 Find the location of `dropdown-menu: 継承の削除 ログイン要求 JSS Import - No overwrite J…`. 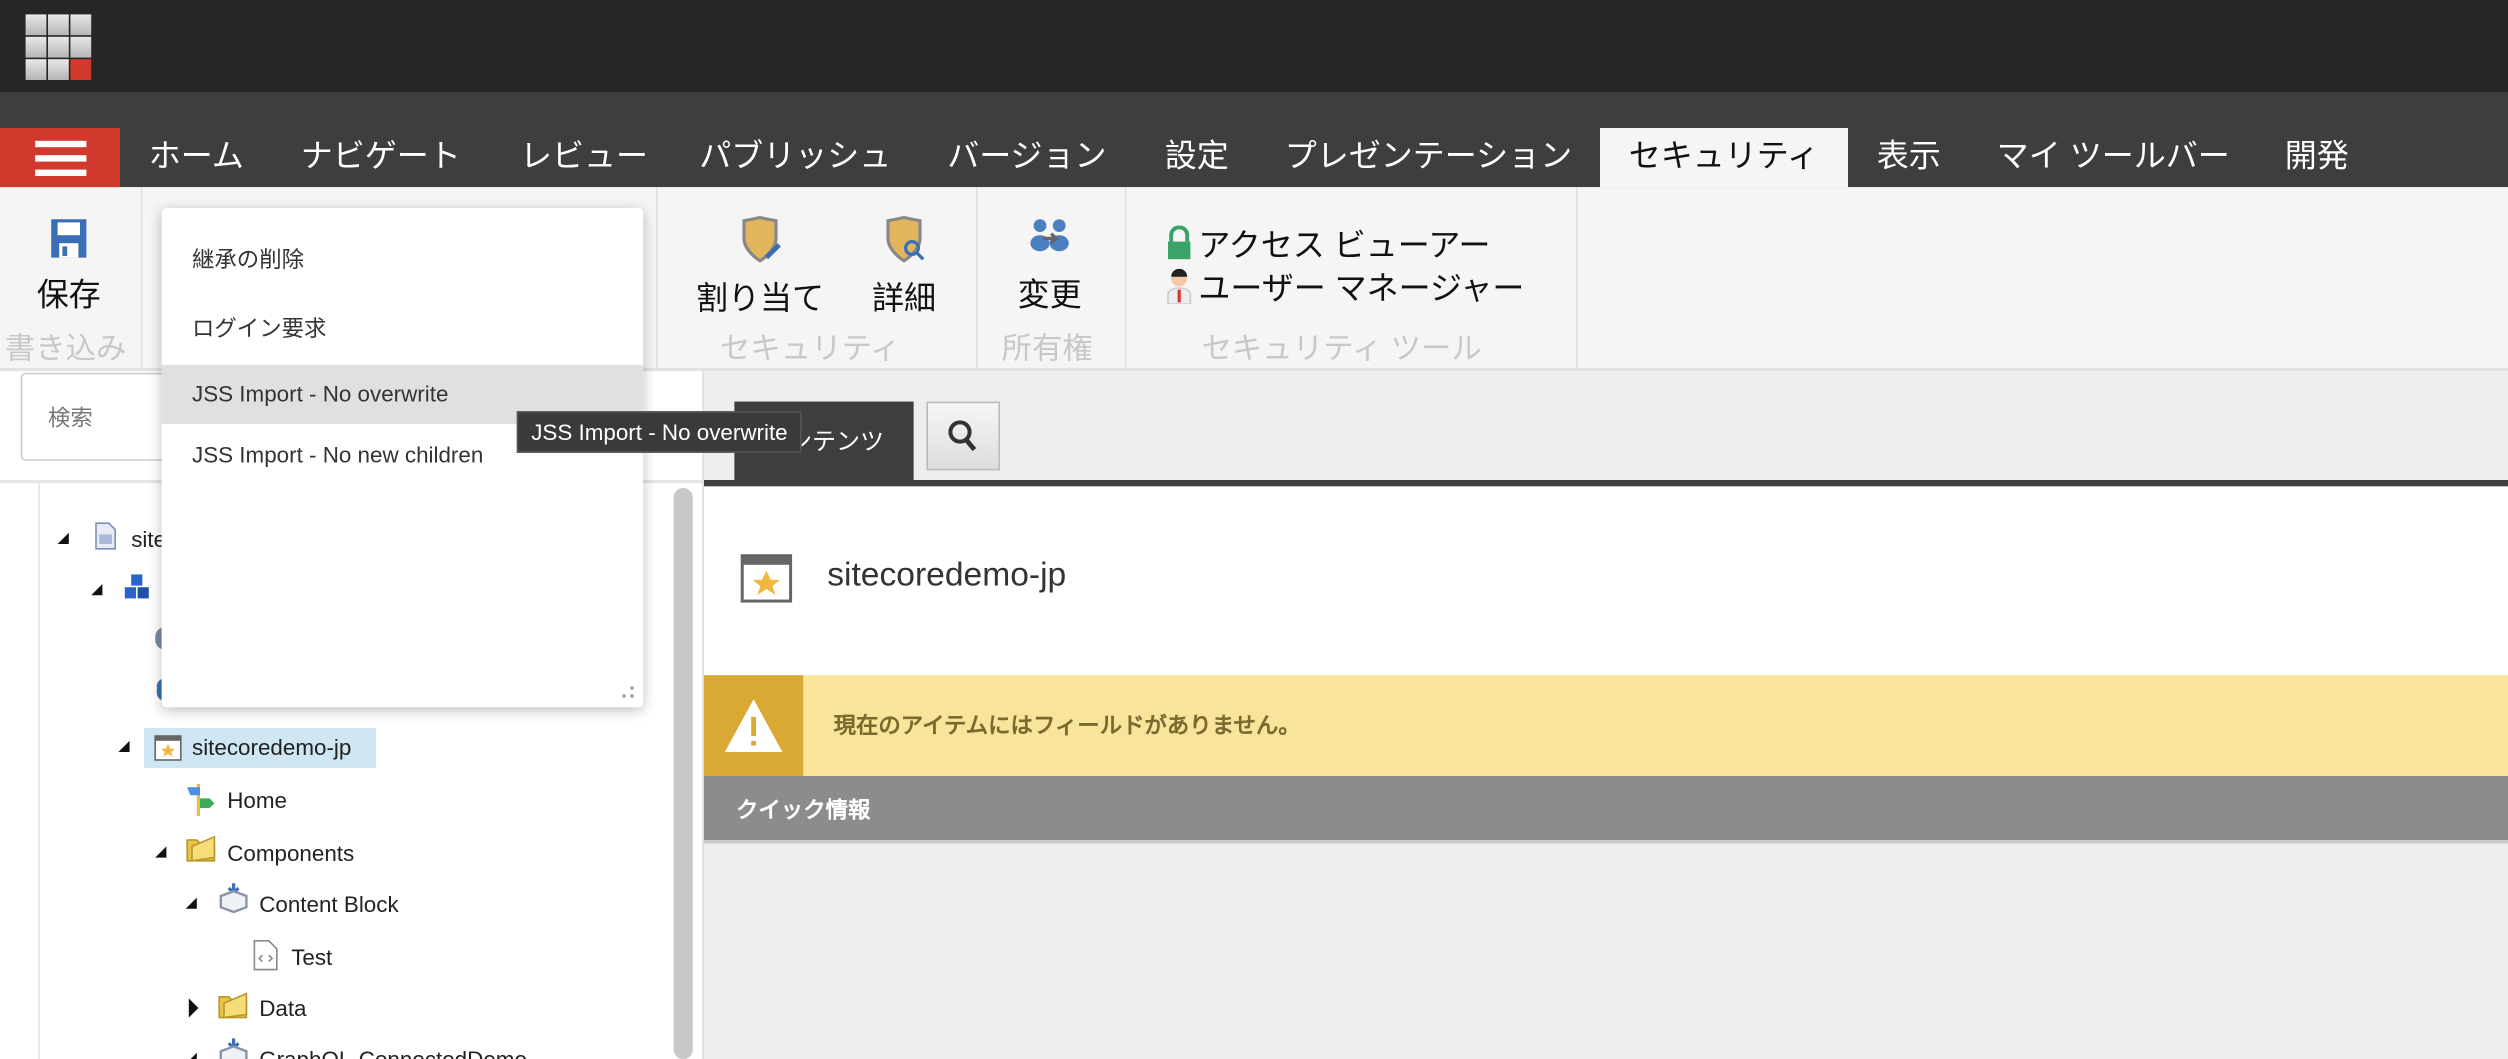

dropdown-menu: 継承の削除 ログイン要求 JSS Import - No overwrite J… is located at coordinates (402, 458).